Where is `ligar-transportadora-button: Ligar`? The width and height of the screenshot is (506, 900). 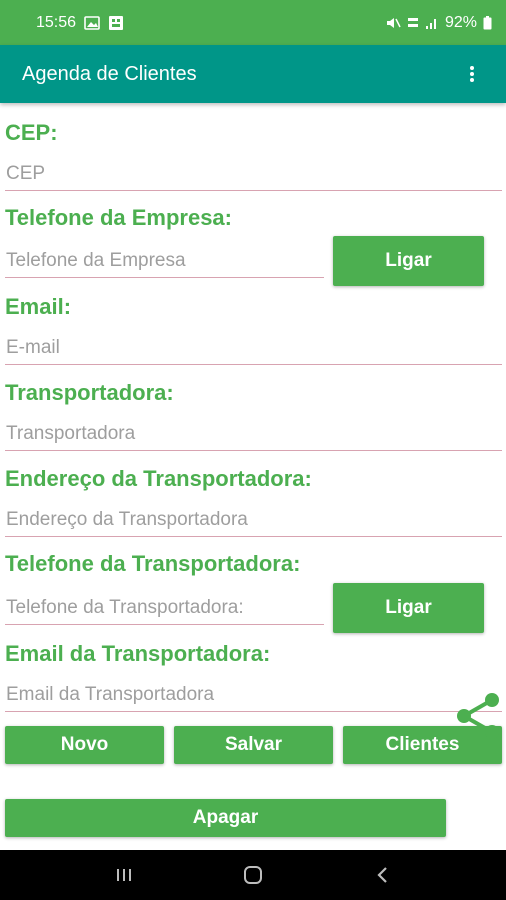
ligar-transportadora-button: Ligar is located at coordinates (408, 608).